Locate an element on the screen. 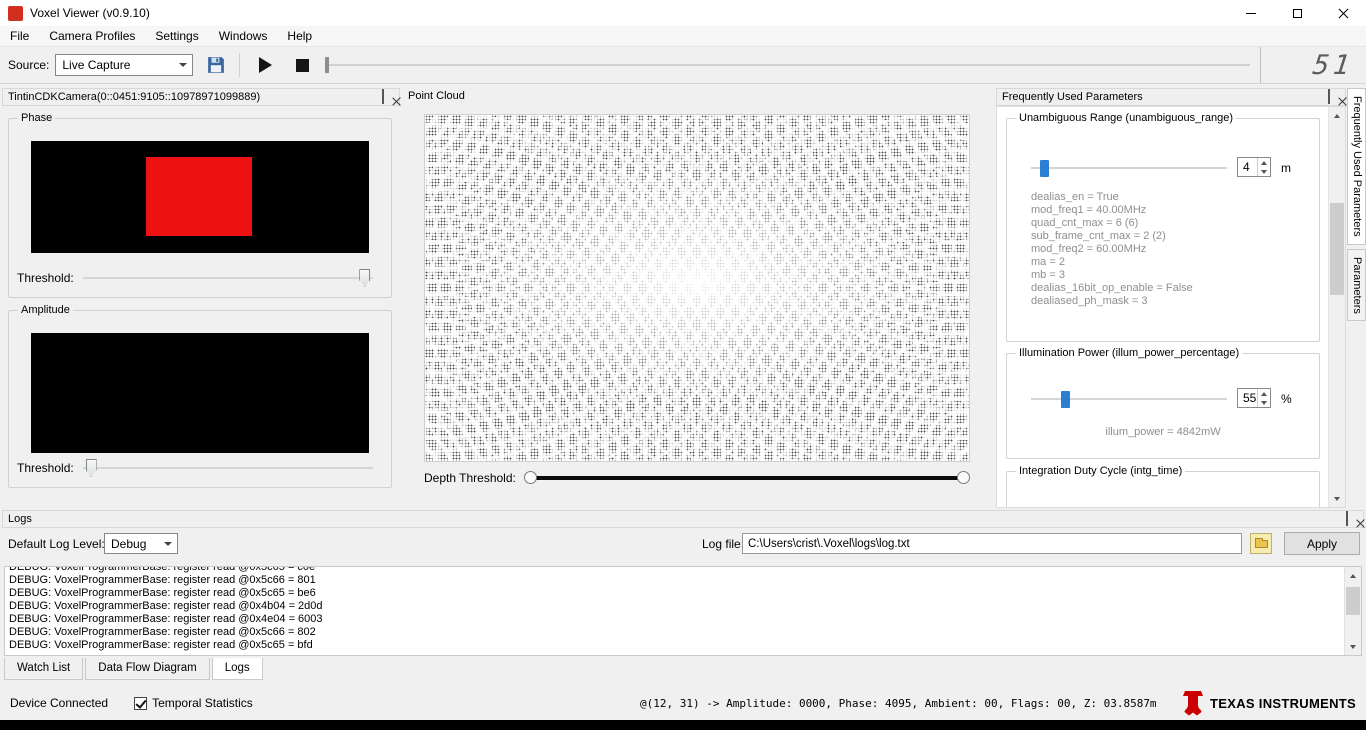  log-level-combobox: Debug is located at coordinates (141, 543).